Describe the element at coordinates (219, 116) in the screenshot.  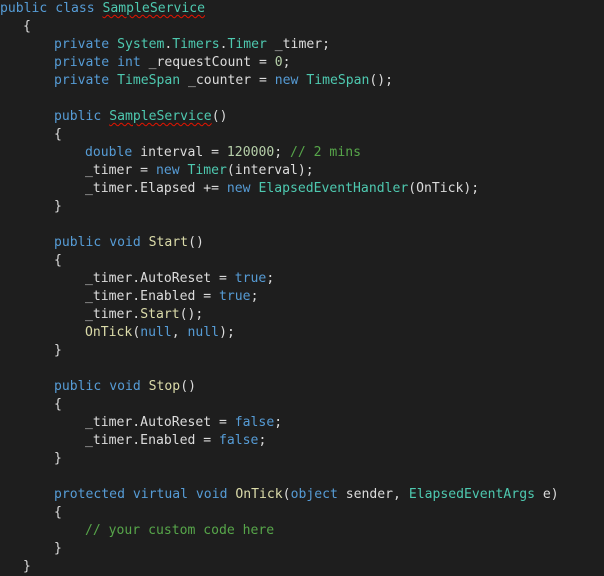
I see `code-text: ()` at that location.